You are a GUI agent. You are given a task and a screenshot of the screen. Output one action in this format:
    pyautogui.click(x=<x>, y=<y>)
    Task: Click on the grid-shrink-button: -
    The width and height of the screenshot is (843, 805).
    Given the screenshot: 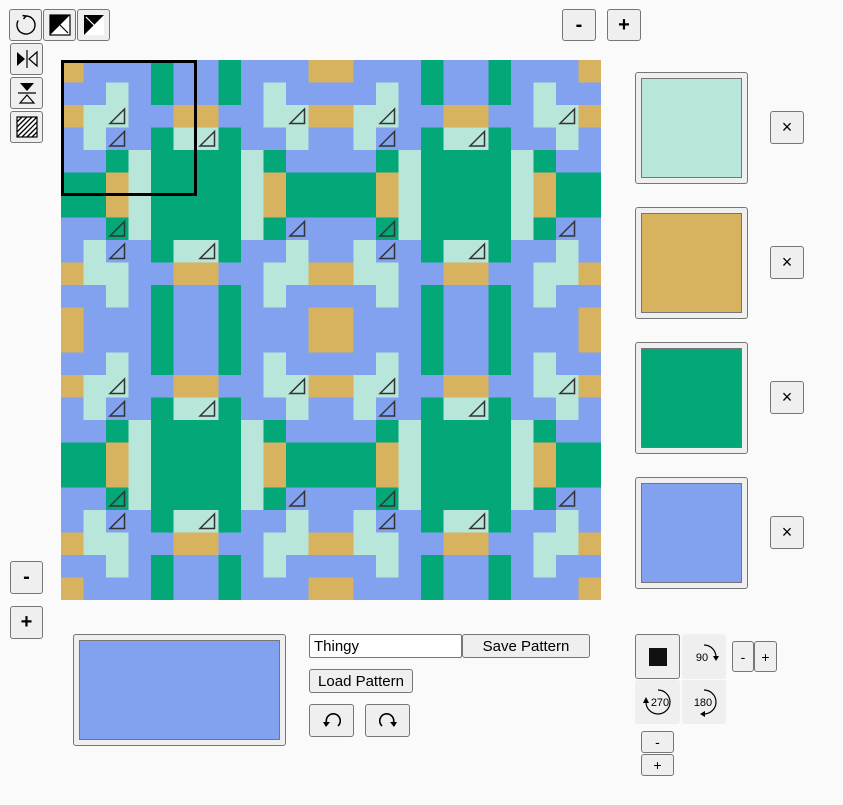 What is the action you would take?
    pyautogui.click(x=26, y=577)
    